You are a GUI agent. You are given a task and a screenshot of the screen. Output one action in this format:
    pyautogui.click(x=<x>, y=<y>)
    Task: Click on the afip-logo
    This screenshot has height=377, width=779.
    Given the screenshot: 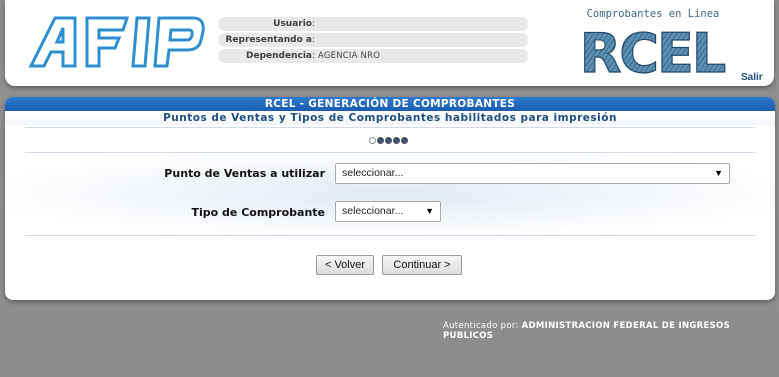 What is the action you would take?
    pyautogui.click(x=116, y=42)
    